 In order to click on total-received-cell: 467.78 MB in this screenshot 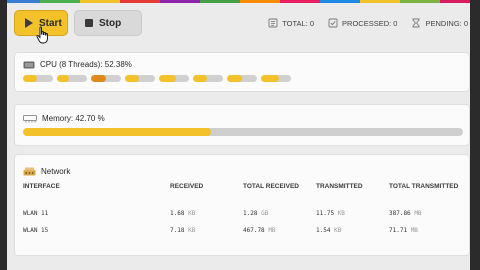, I will do `click(259, 230)`.